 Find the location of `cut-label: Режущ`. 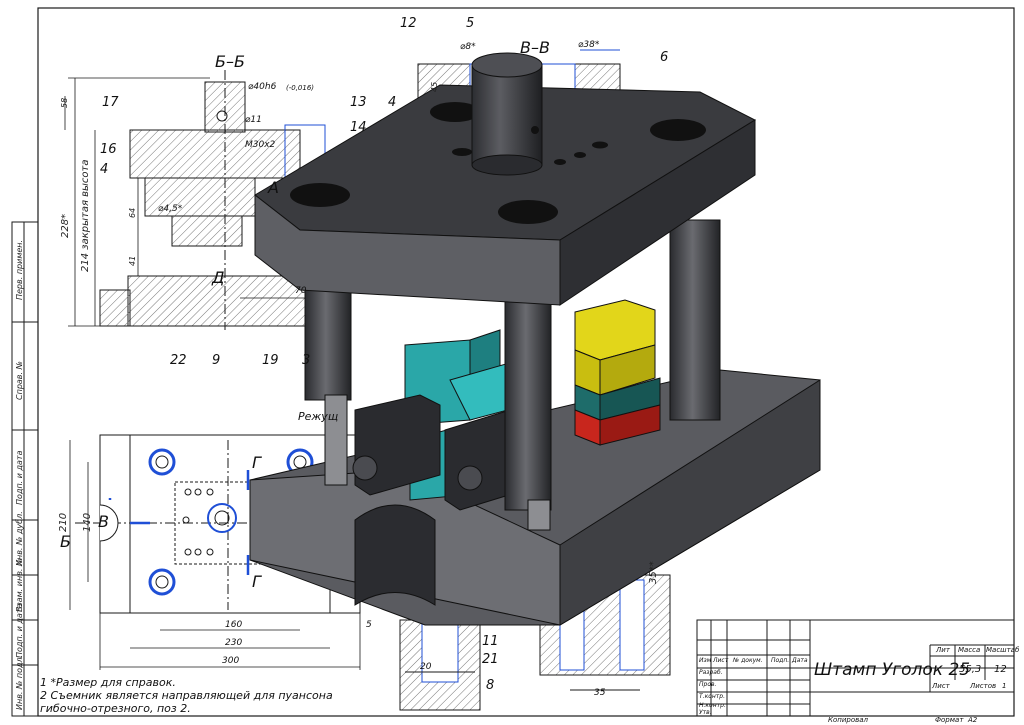

cut-label: Режущ is located at coordinates (318, 416).